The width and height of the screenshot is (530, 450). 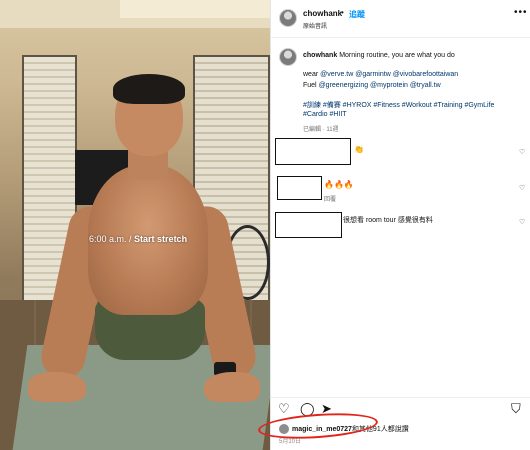 I want to click on comment-3-text: 很想看 room tour 感覺很有料, so click(x=388, y=220).